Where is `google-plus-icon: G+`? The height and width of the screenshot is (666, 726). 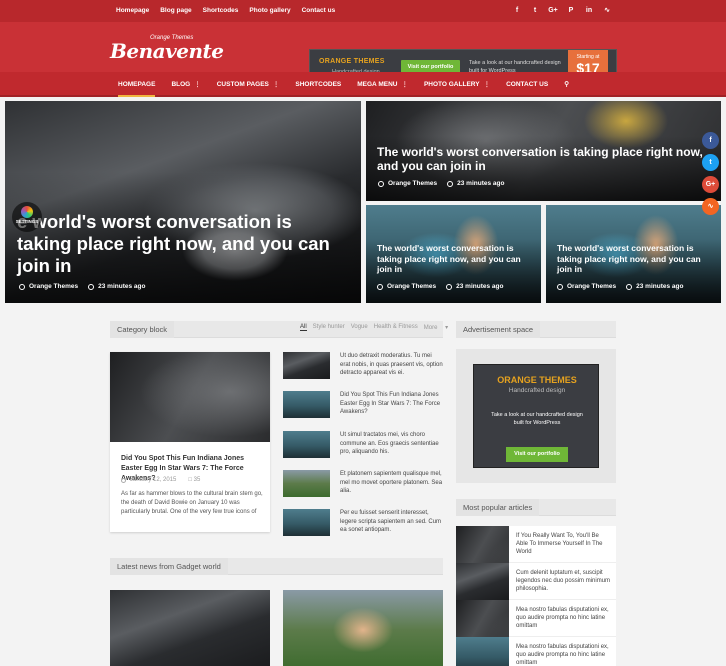
google-plus-icon: G+ is located at coordinates (553, 11).